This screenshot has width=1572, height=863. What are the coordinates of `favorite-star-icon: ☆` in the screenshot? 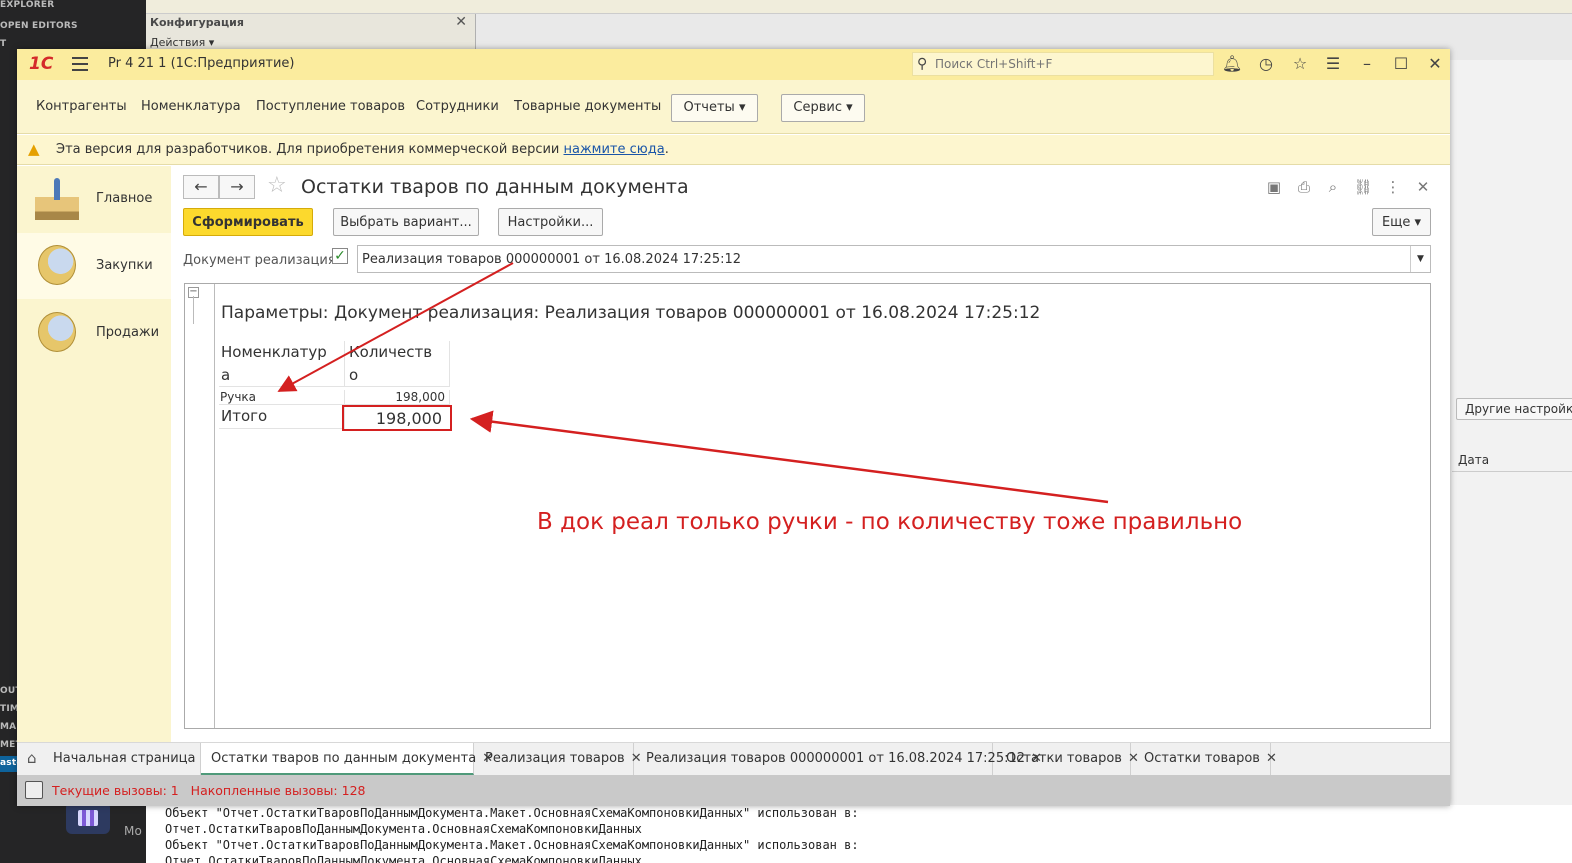 It's located at (277, 185).